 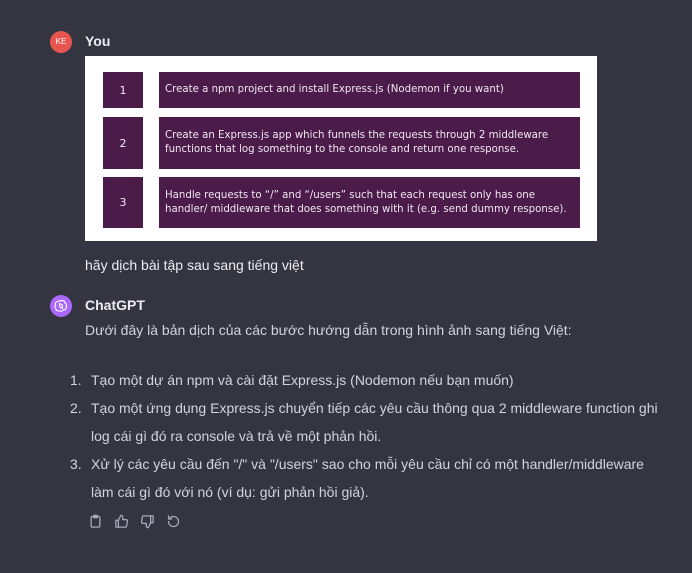 I want to click on regenerate-icon, so click(x=173, y=520).